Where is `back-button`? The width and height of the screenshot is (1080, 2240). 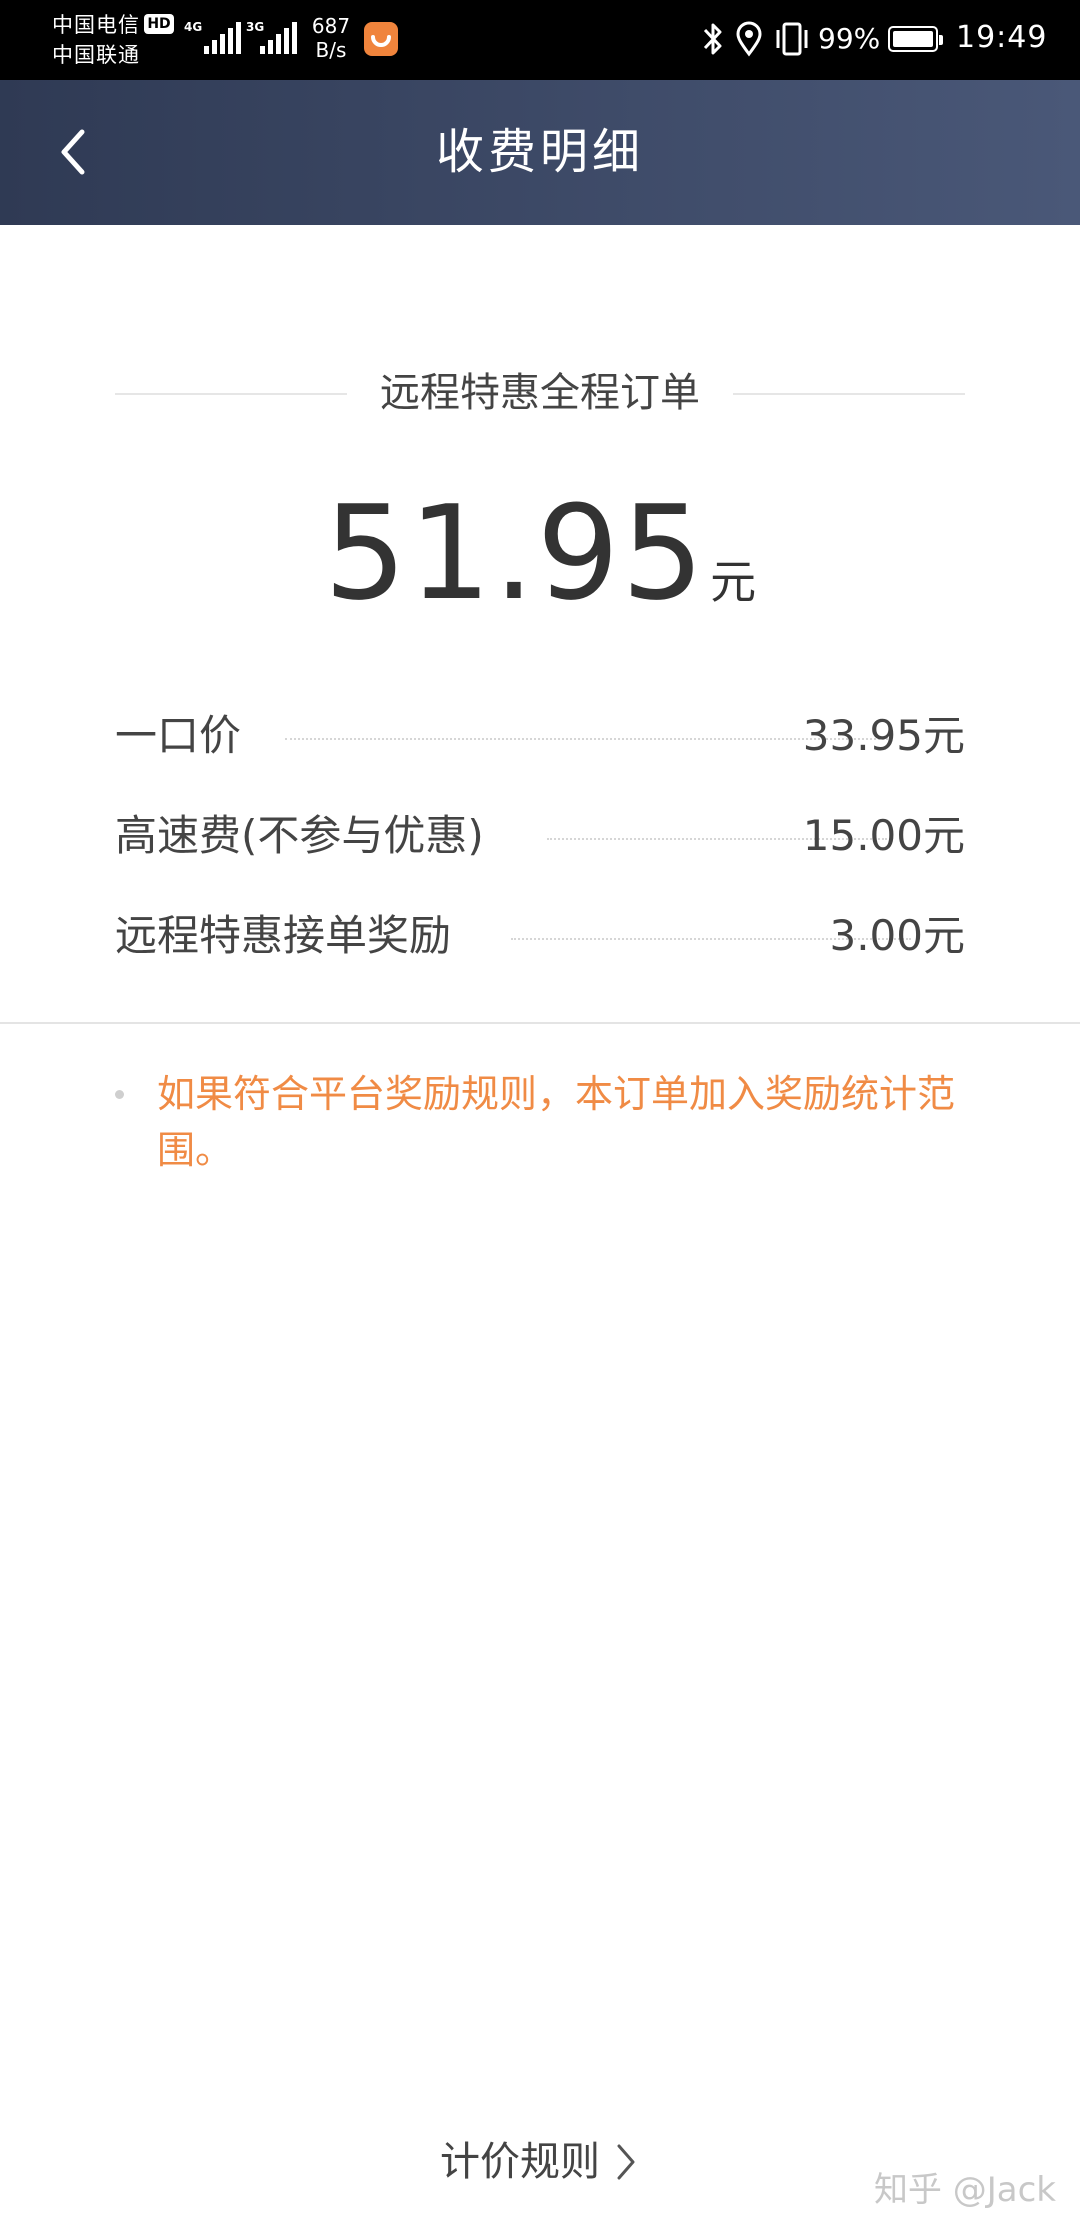
back-button is located at coordinates (76, 152).